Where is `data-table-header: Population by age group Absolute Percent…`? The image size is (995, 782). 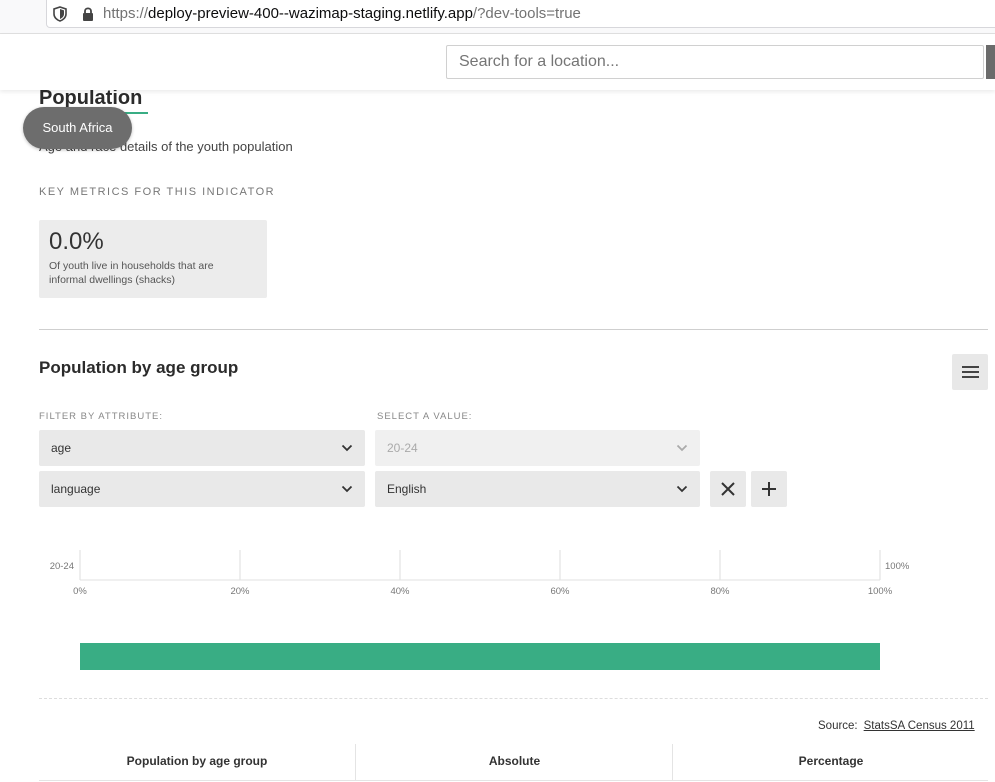
data-table-header: Population by age group Absolute Percent… is located at coordinates (513, 762).